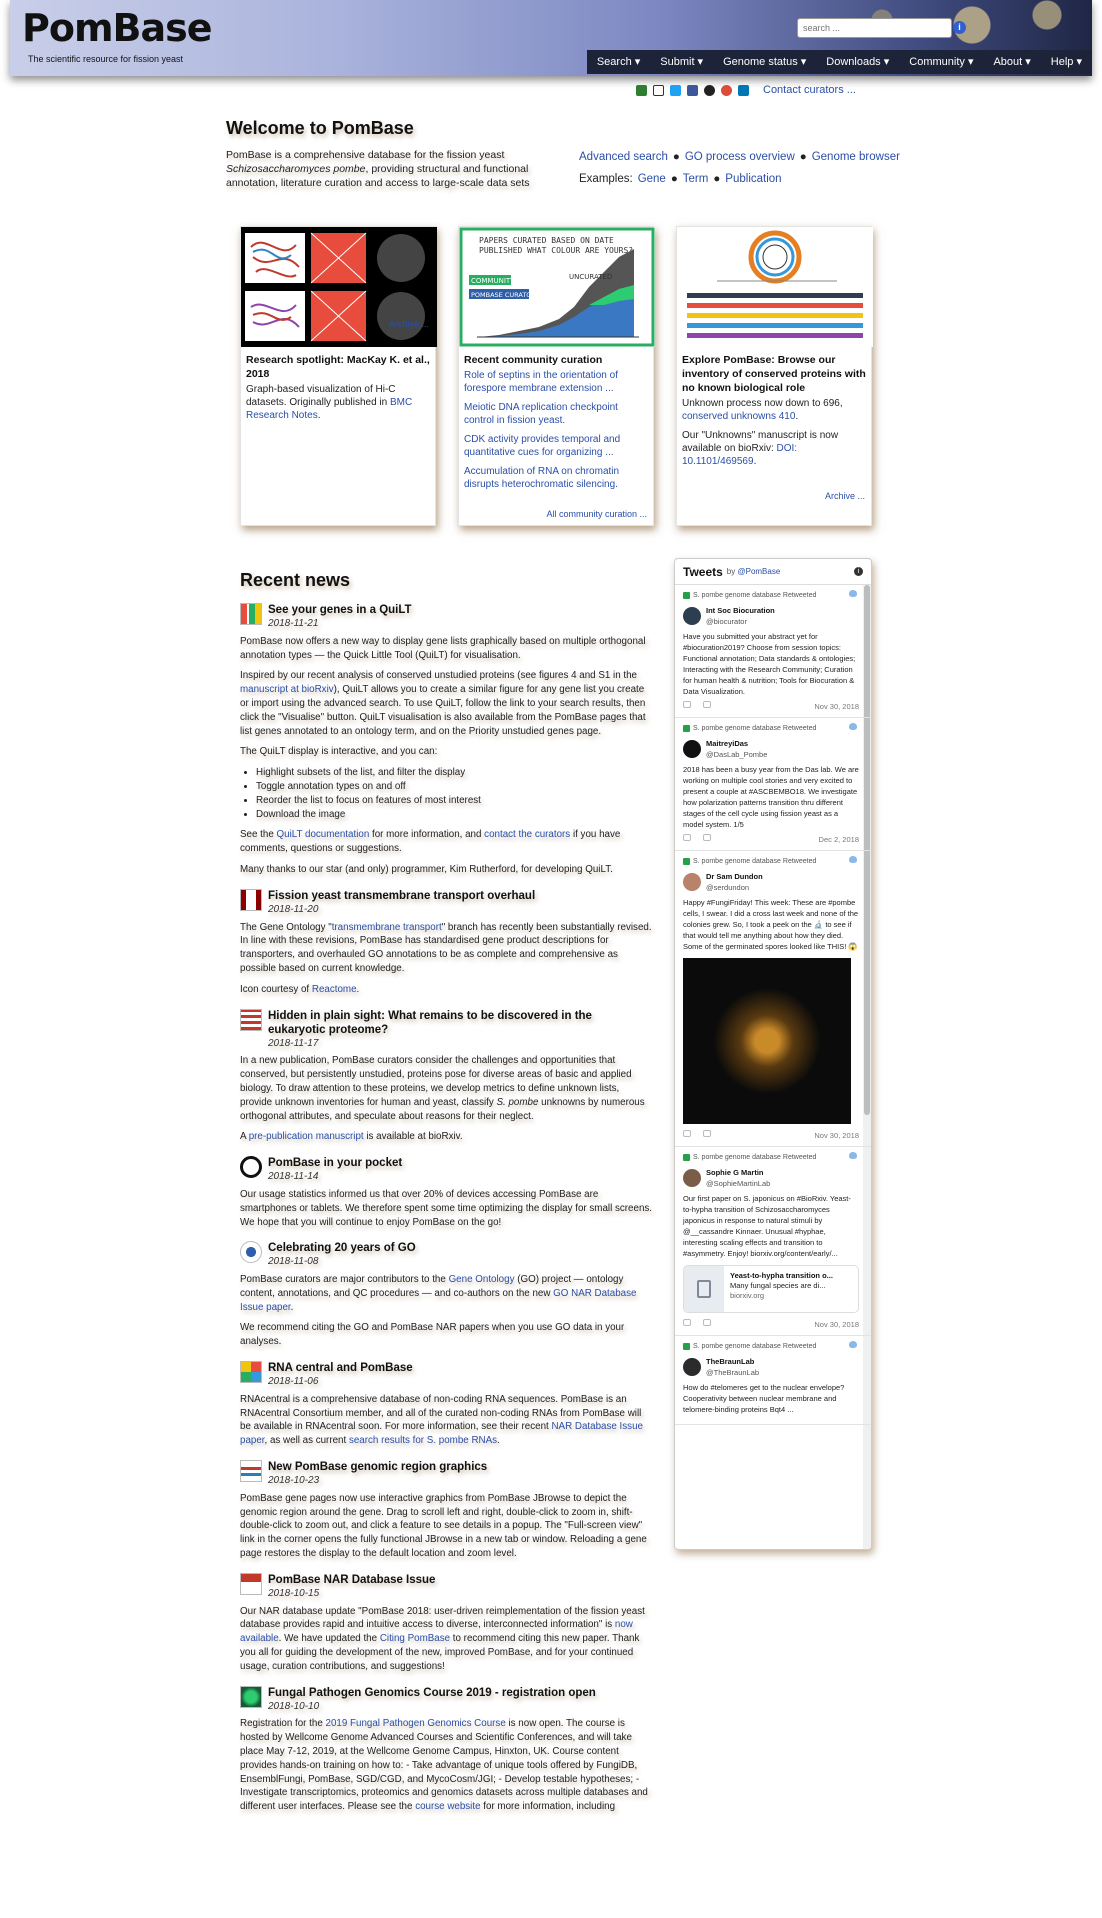  I want to click on author-handle: @serdundon, so click(734, 887).